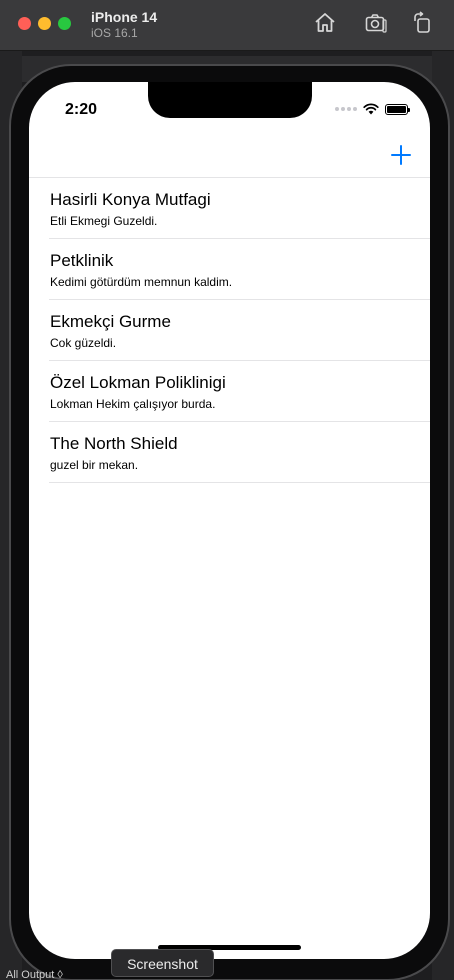  I want to click on camera-icon, so click(376, 23).